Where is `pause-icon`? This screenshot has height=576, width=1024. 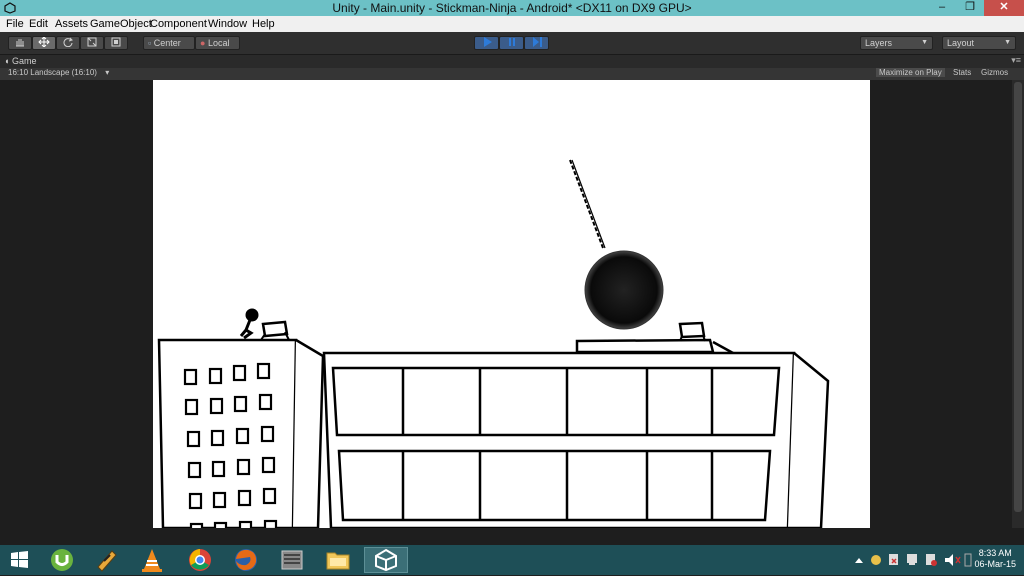
pause-icon is located at coordinates (511, 42).